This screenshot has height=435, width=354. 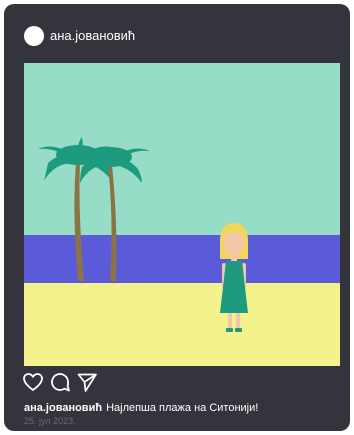 I want to click on post-caption: ана.јовановић Најлепша плажа на Ситонији!, so click(x=182, y=408).